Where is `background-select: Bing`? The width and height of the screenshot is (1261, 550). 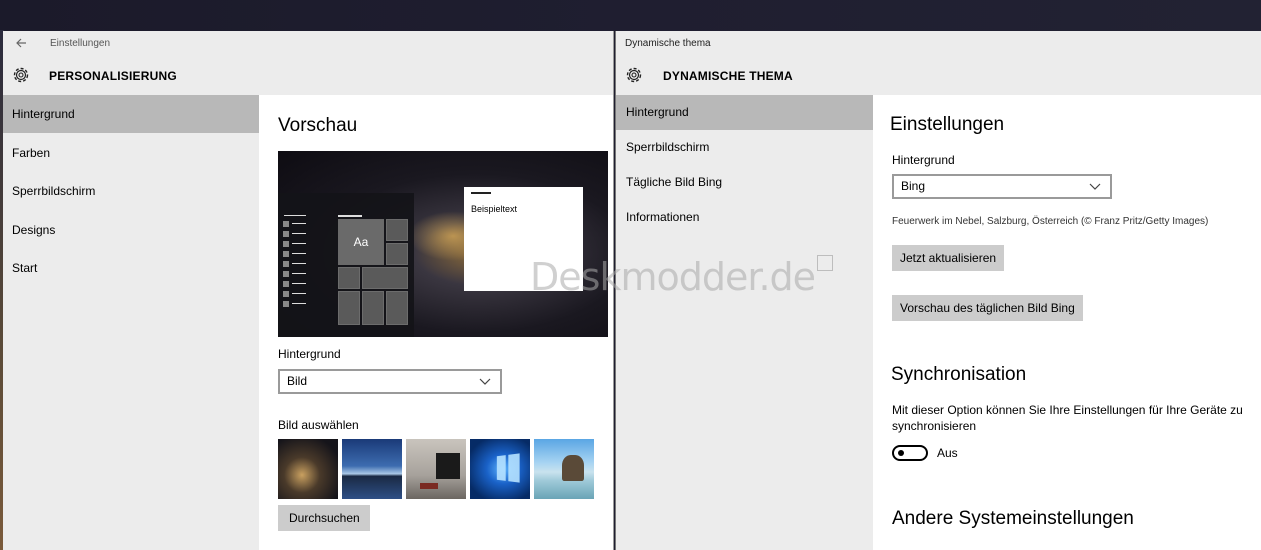
background-select: Bing is located at coordinates (1002, 186).